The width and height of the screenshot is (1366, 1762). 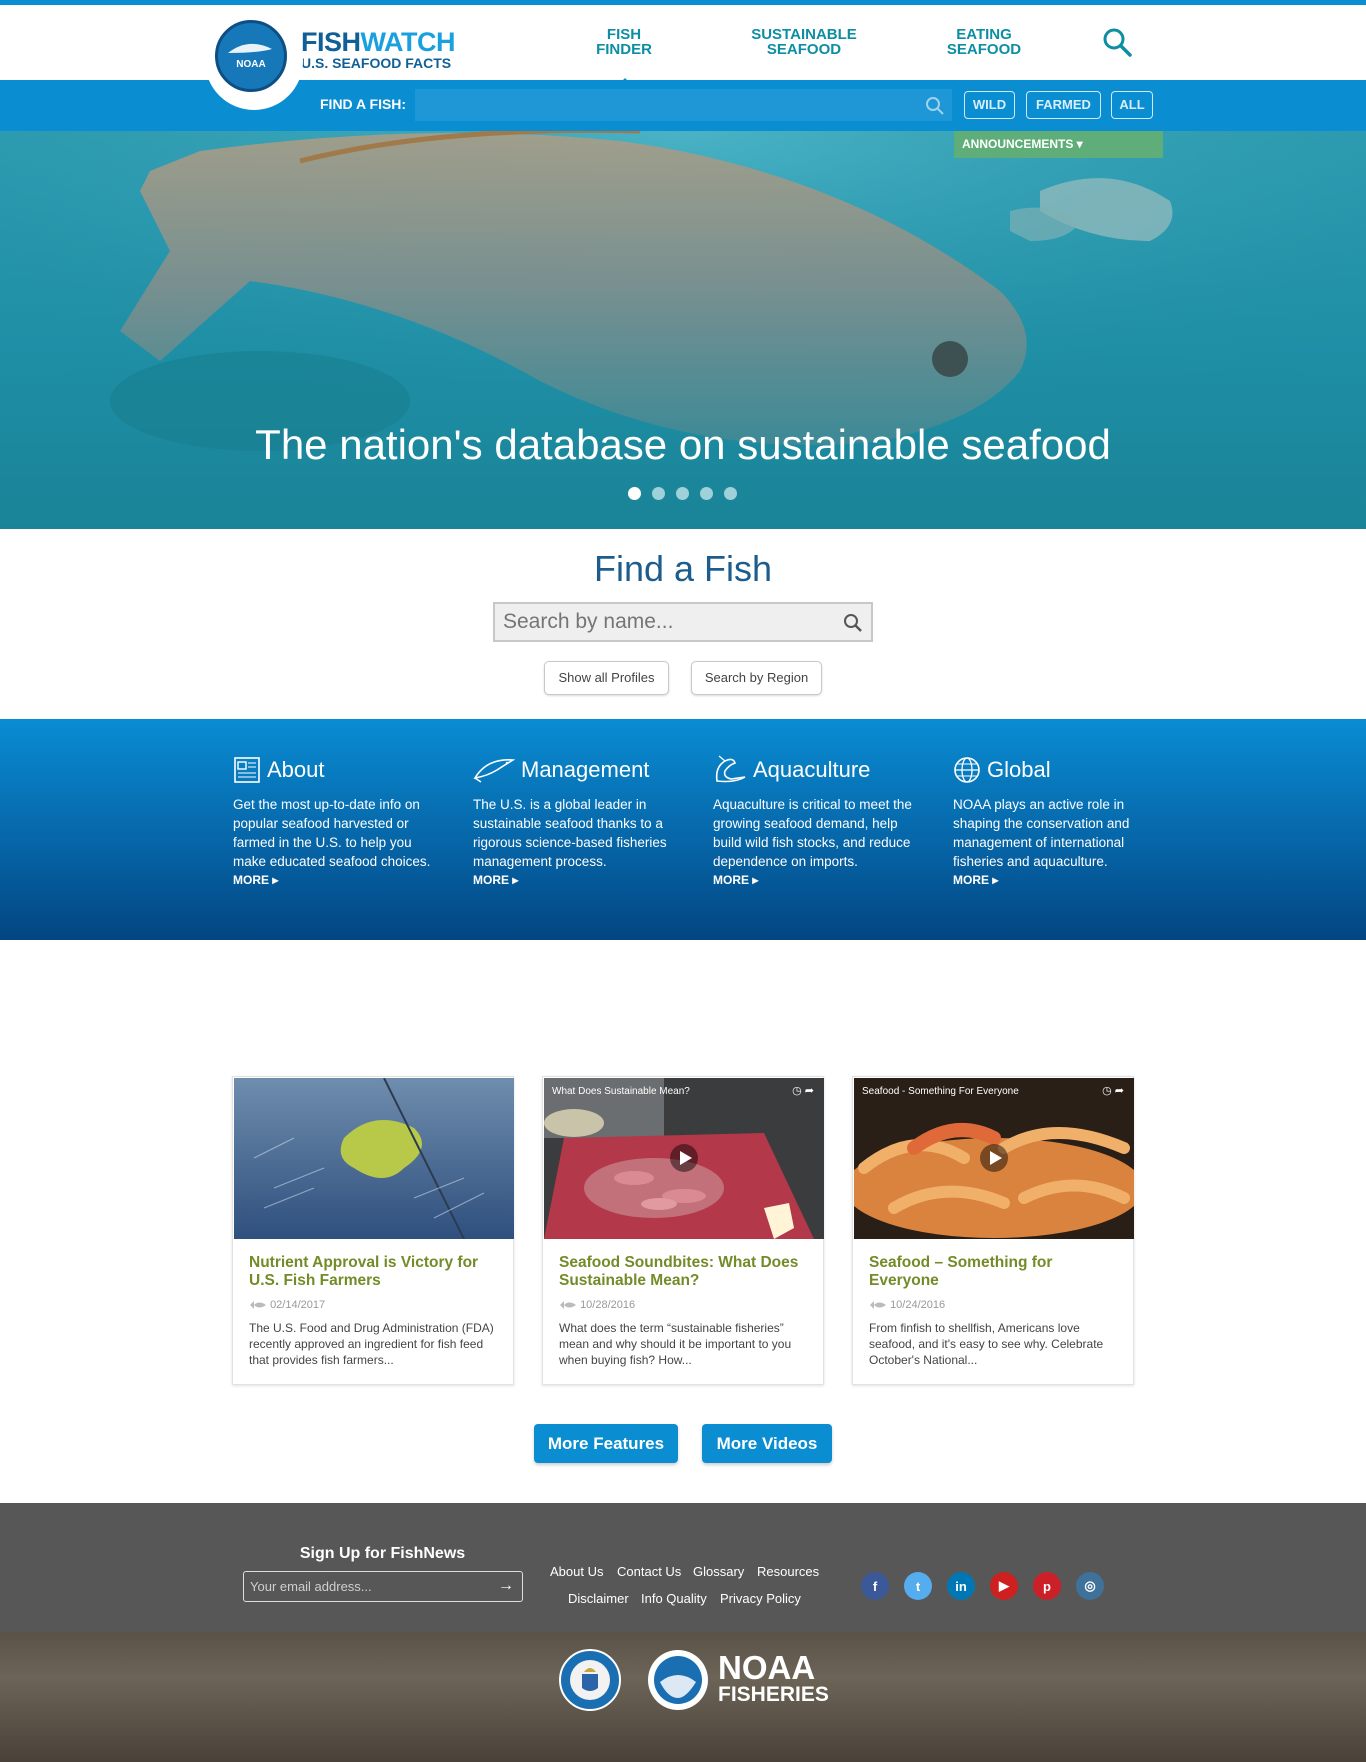 What do you see at coordinates (735, 880) in the screenshot?
I see `info-aquaculture-more-link: MORE ▸` at bounding box center [735, 880].